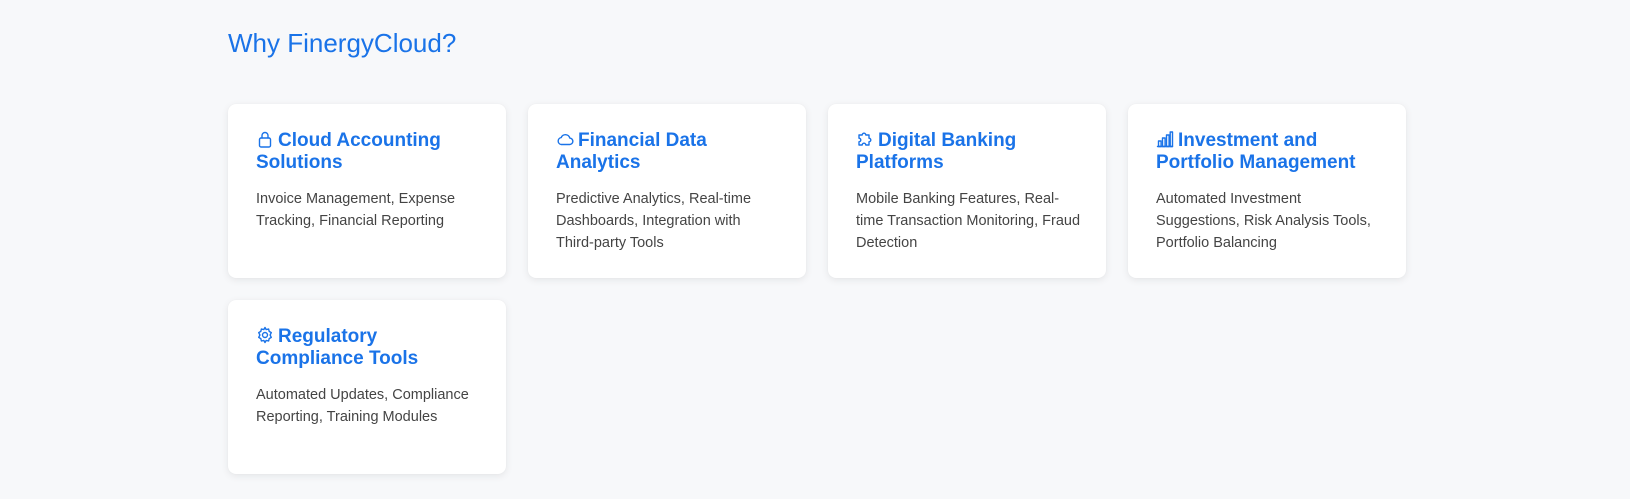 Image resolution: width=1630 pixels, height=499 pixels. Describe the element at coordinates (631, 151) in the screenshot. I see `feature-card-title-text: Financial Data Analytics` at that location.